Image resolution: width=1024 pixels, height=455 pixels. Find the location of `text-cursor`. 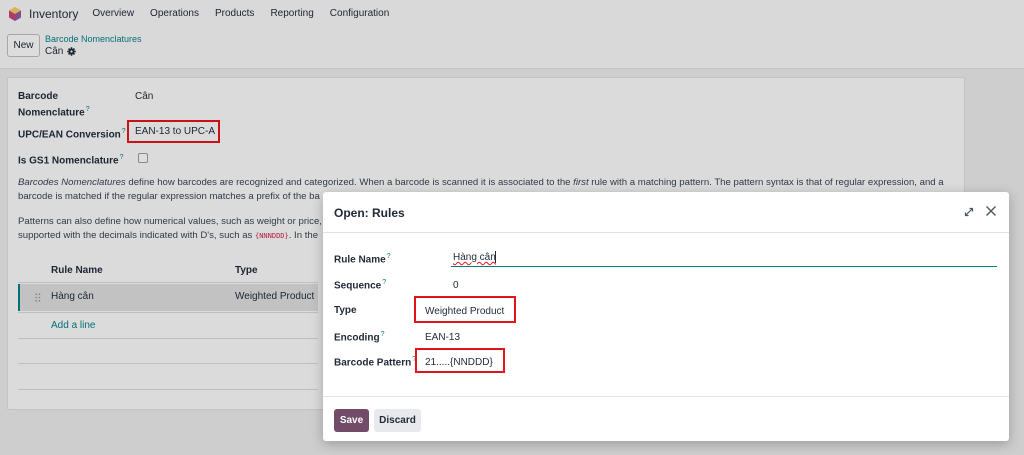

text-cursor is located at coordinates (495, 257).